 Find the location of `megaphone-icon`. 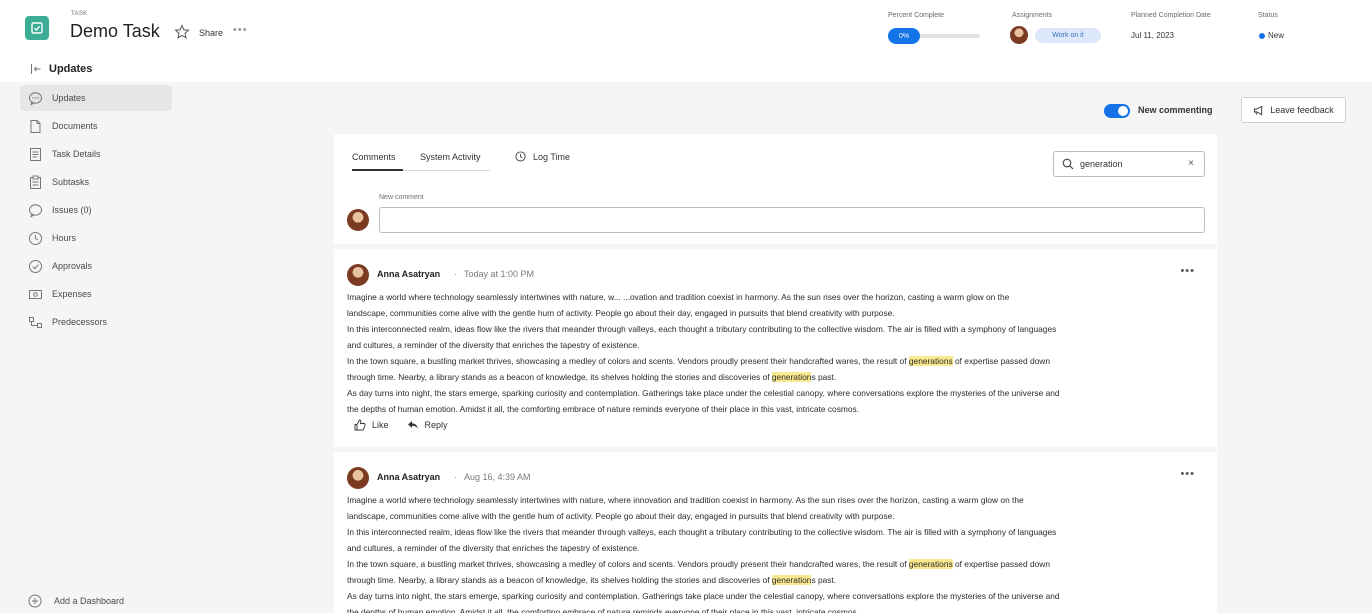

megaphone-icon is located at coordinates (1258, 110).